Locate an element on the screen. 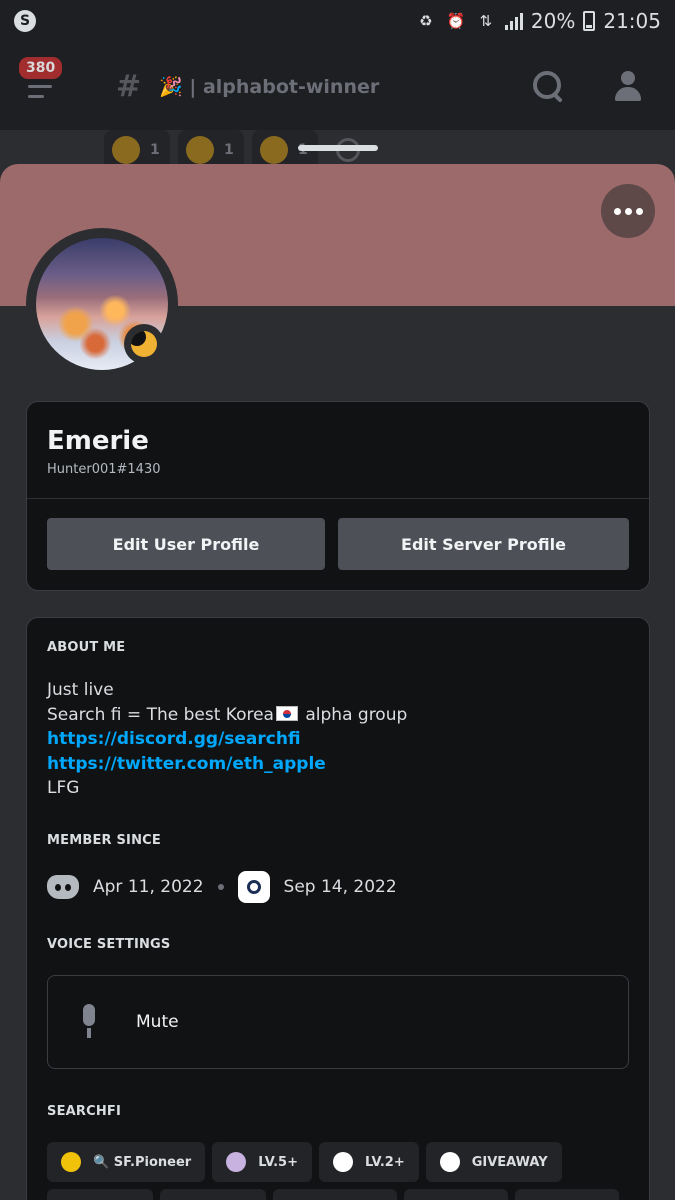  unread-badge: 380 is located at coordinates (41, 68).